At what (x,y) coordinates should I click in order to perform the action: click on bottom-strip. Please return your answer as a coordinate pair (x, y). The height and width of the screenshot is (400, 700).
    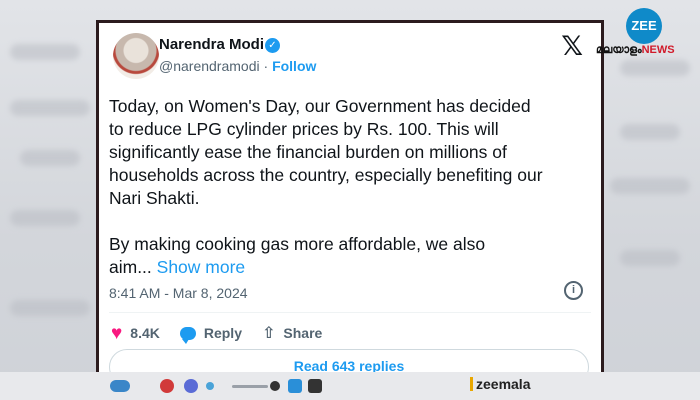
    Looking at the image, I should click on (350, 386).